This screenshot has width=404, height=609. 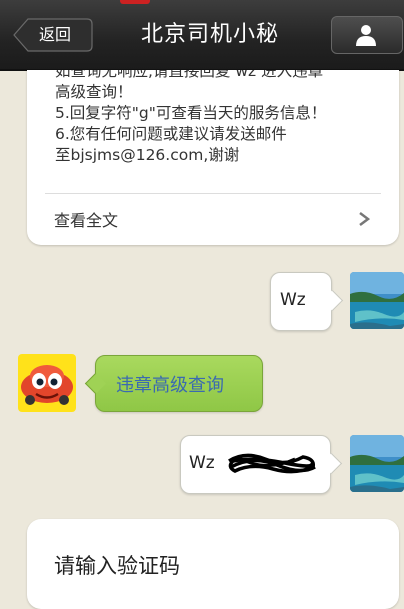 I want to click on cartoon-car-icon, so click(x=47, y=383).